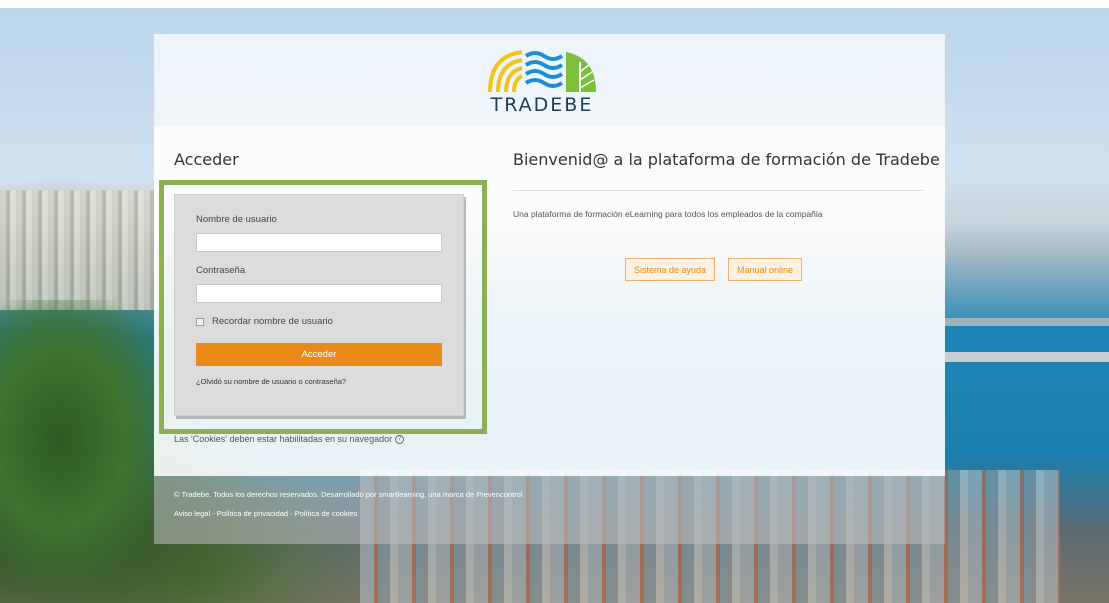  What do you see at coordinates (323, 307) in the screenshot?
I see `highlight-frame` at bounding box center [323, 307].